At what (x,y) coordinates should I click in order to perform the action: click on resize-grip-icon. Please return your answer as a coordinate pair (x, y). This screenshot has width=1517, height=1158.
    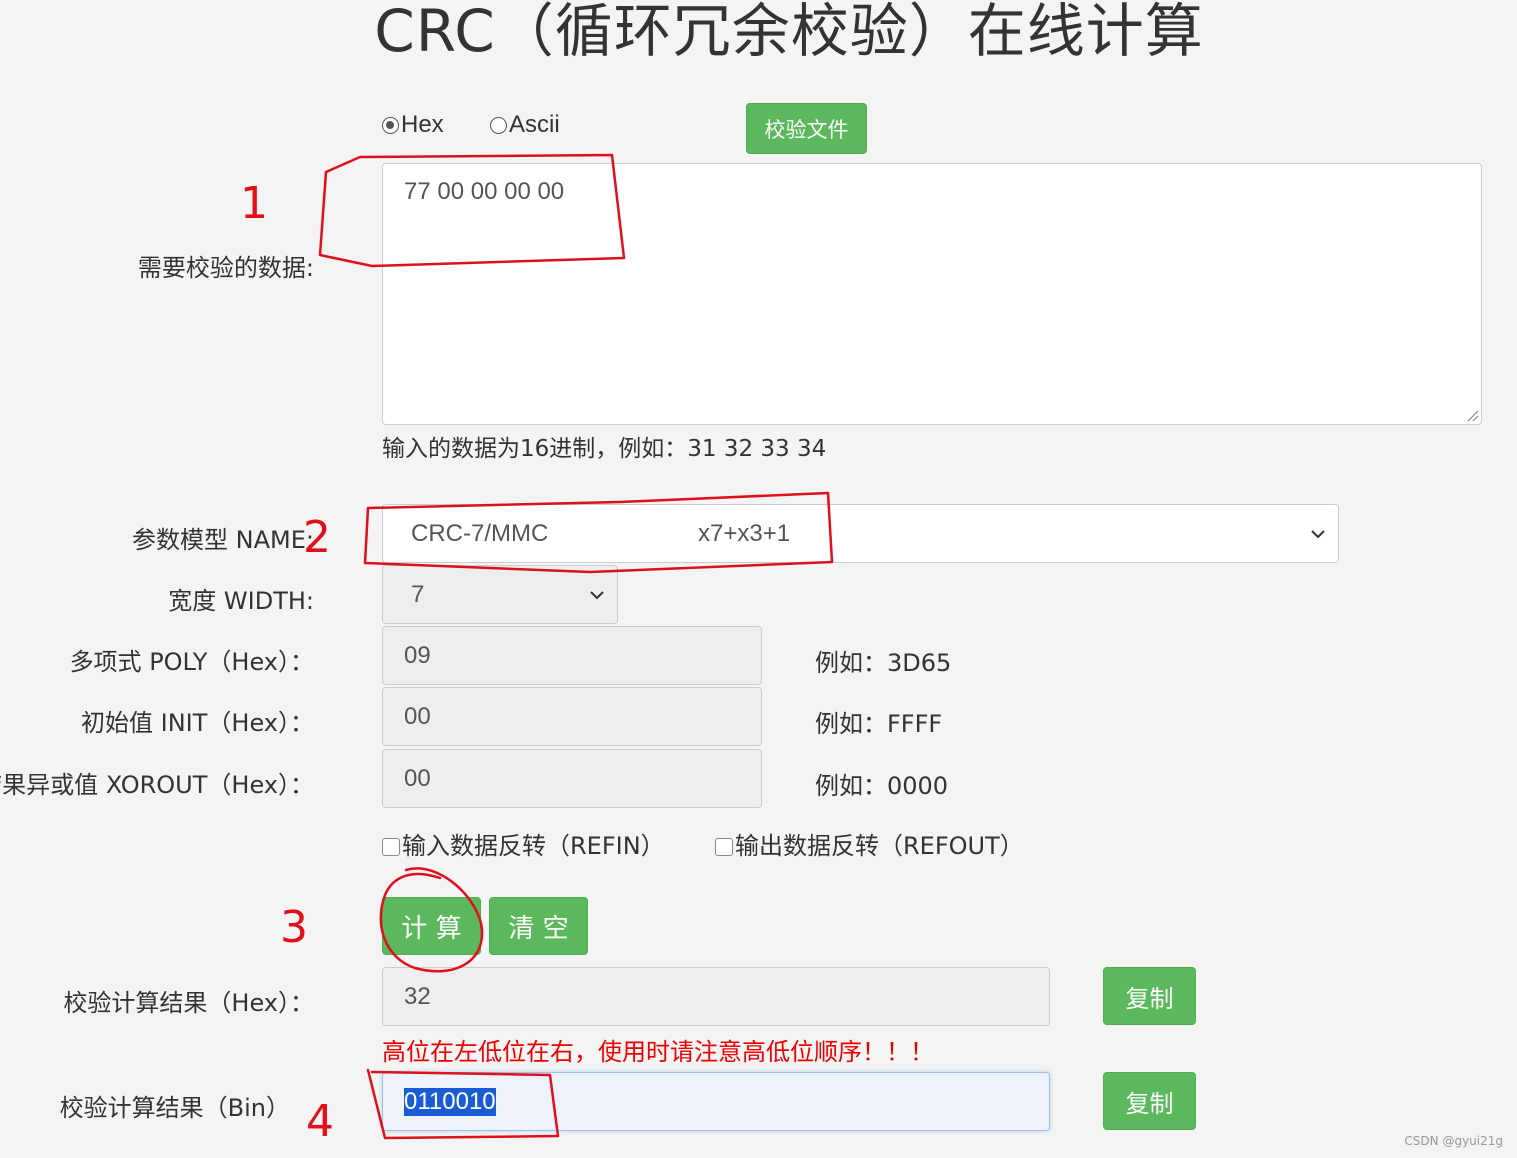
    Looking at the image, I should click on (1473, 416).